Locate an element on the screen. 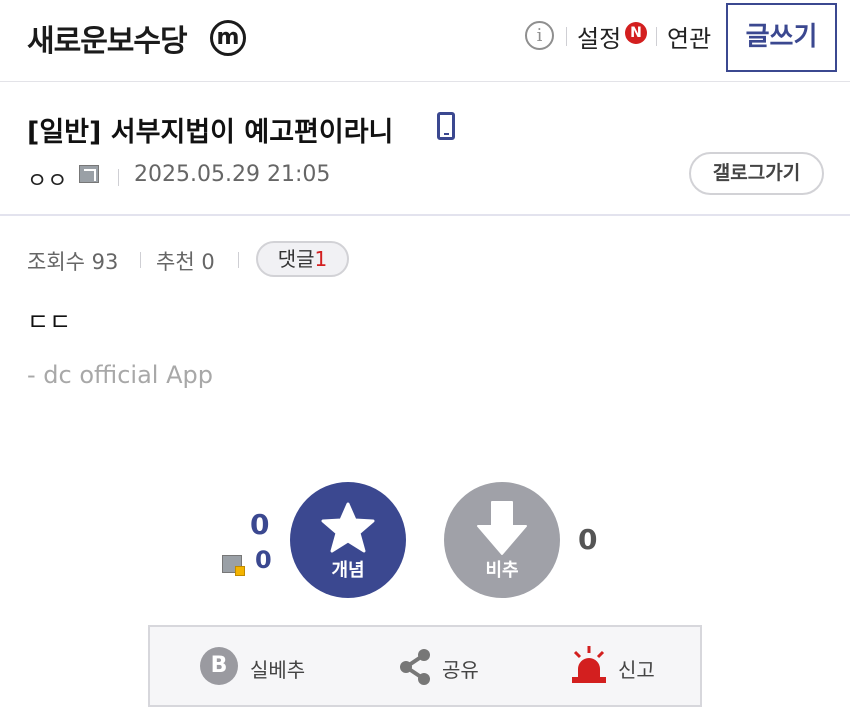 The image size is (850, 723). report-button: 신고 is located at coordinates (620, 666).